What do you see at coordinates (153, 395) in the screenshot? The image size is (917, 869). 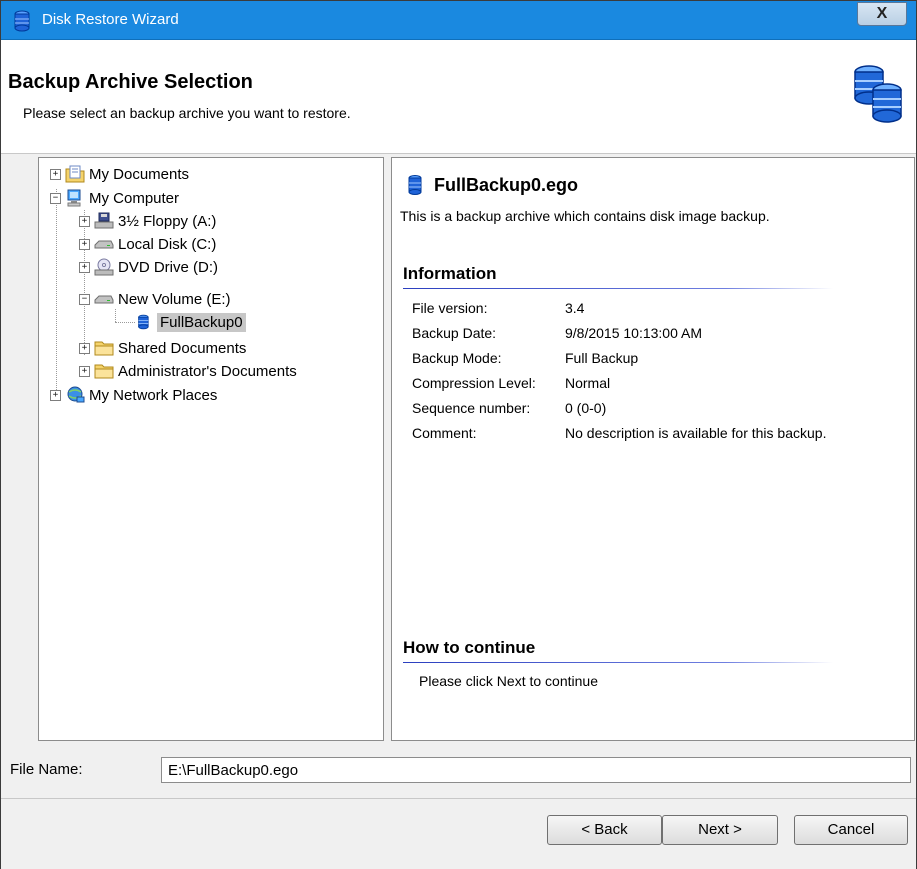 I see `tree-item-label: My Network Places` at bounding box center [153, 395].